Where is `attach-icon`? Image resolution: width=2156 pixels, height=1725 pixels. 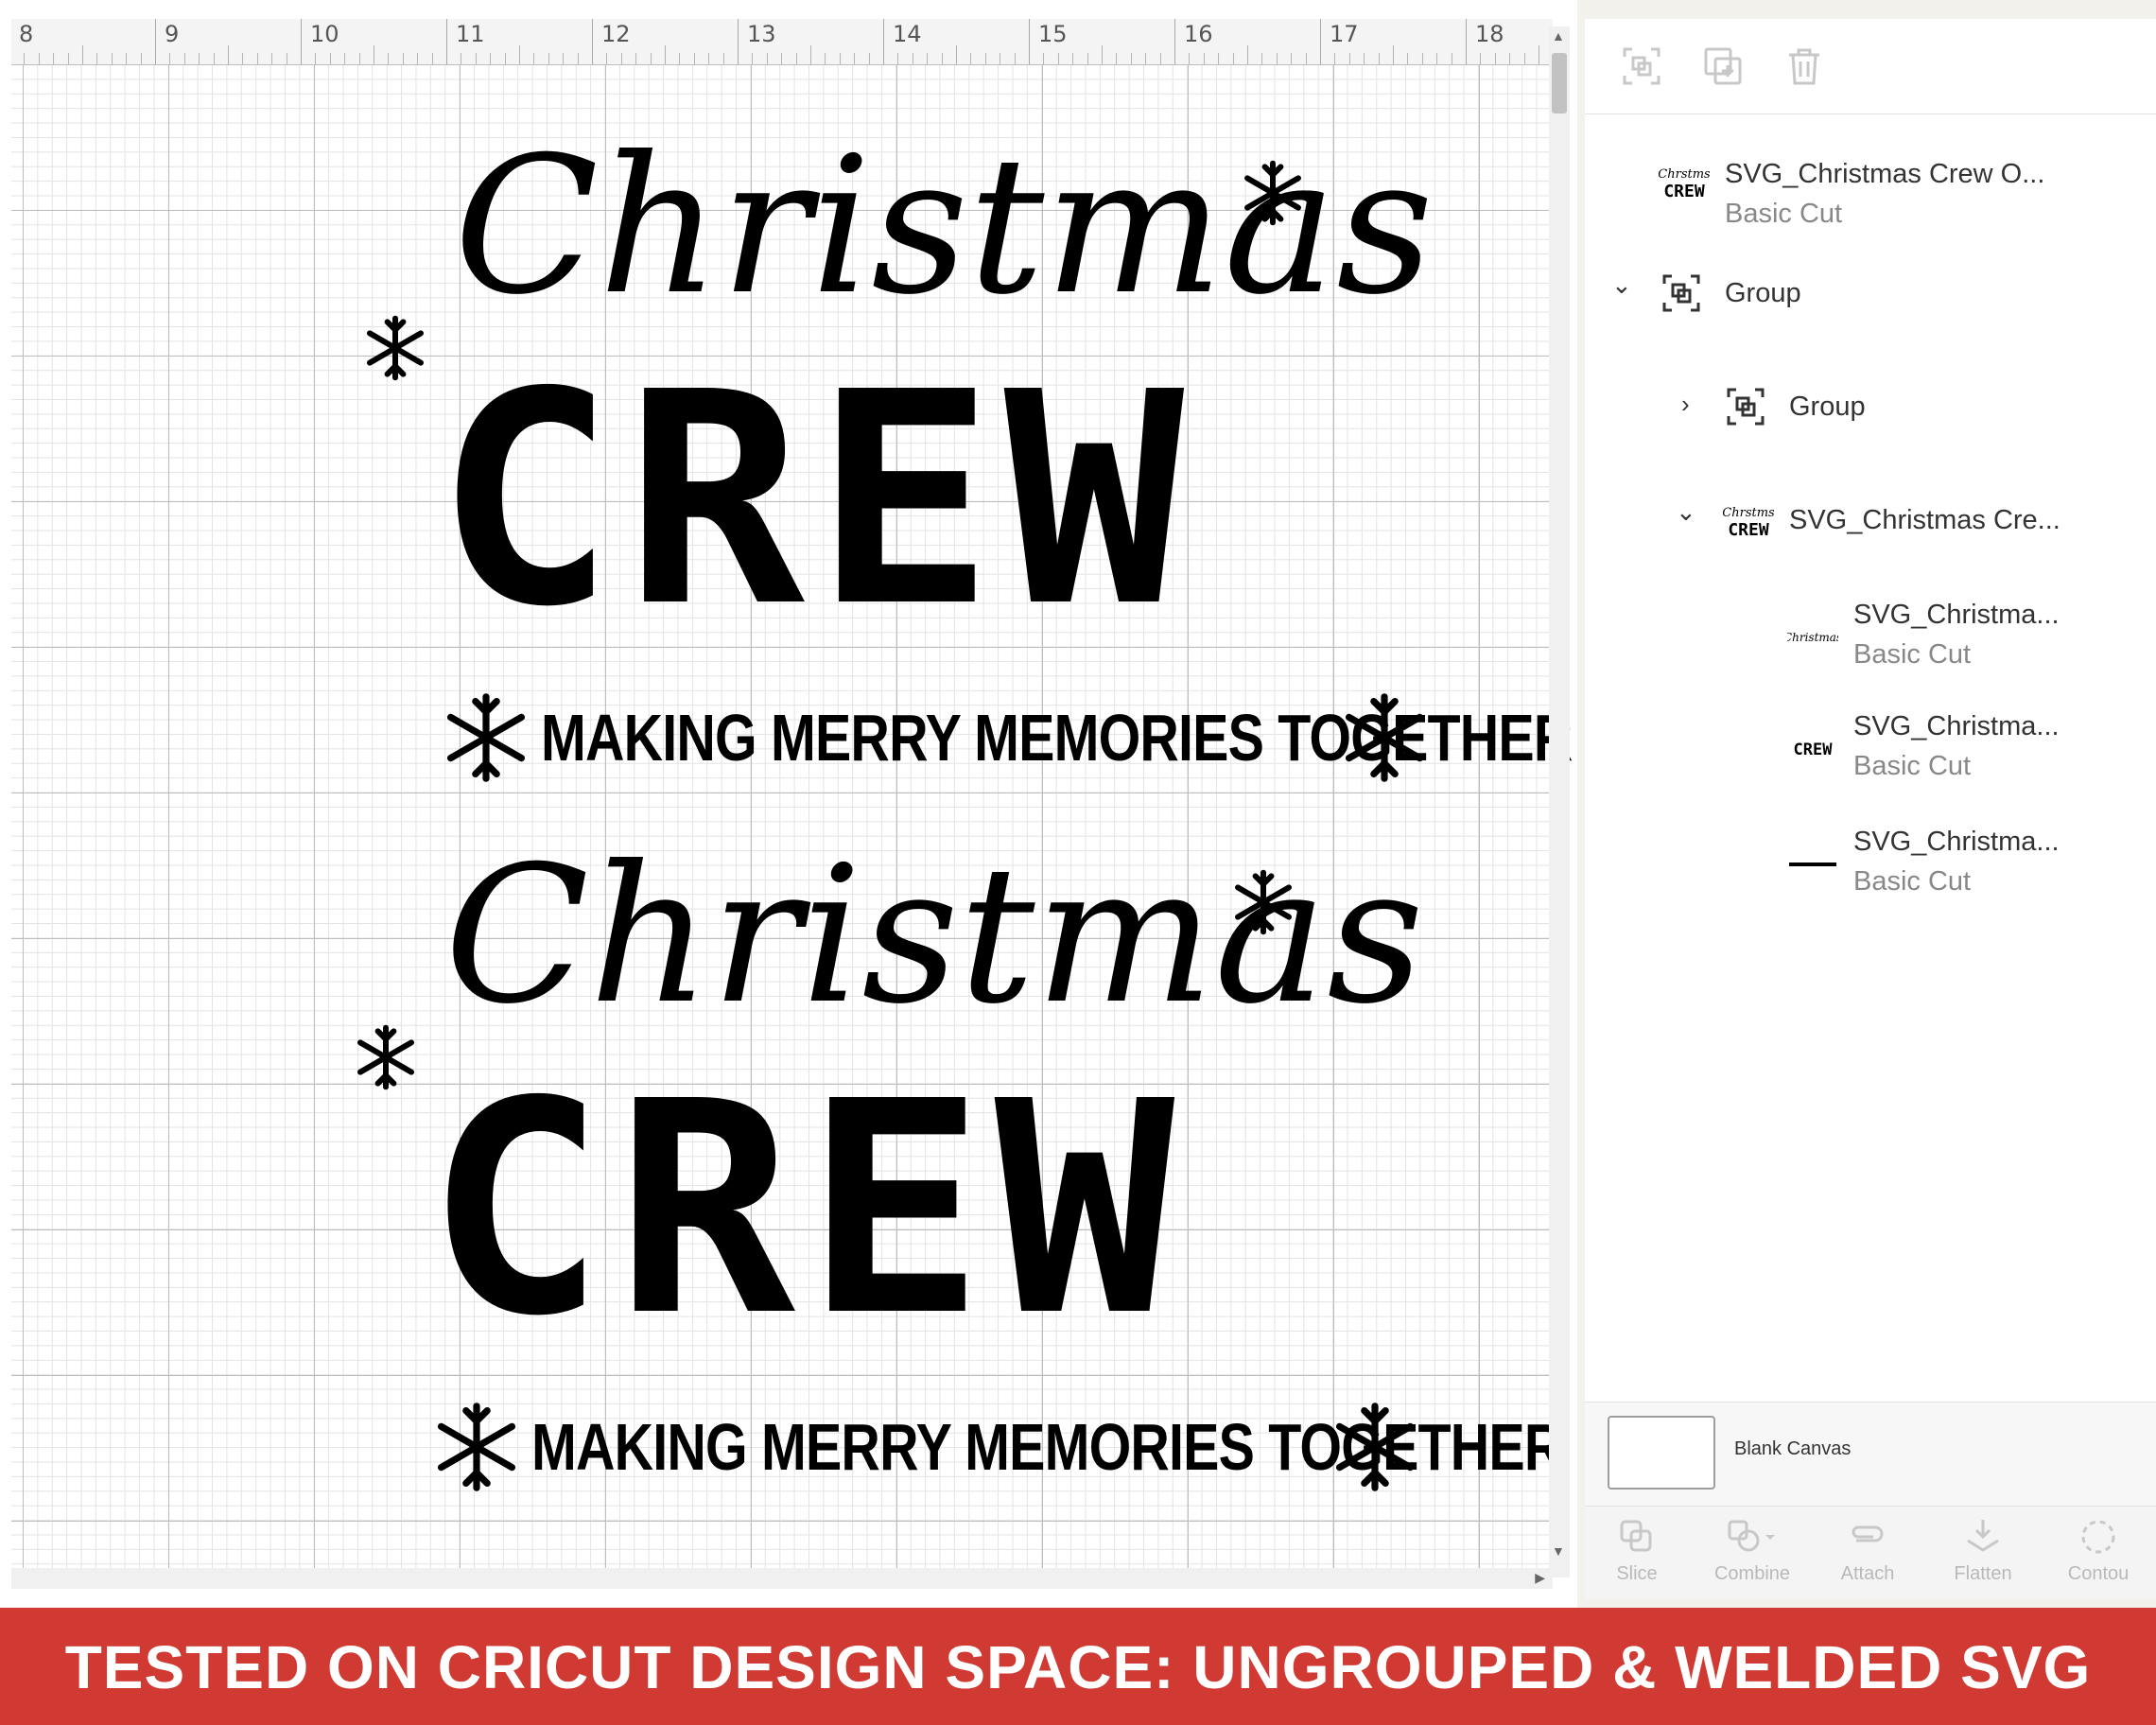
attach-icon is located at coordinates (1868, 1533).